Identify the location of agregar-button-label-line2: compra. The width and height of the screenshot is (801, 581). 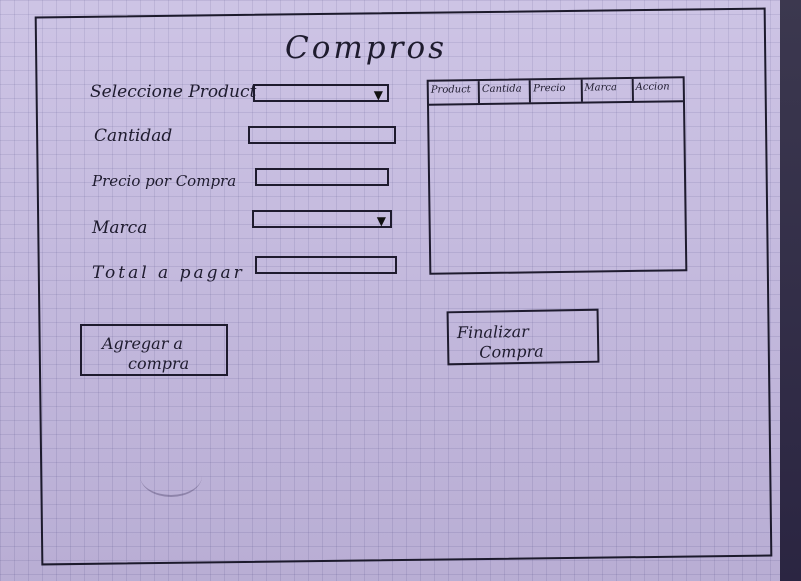
(159, 363).